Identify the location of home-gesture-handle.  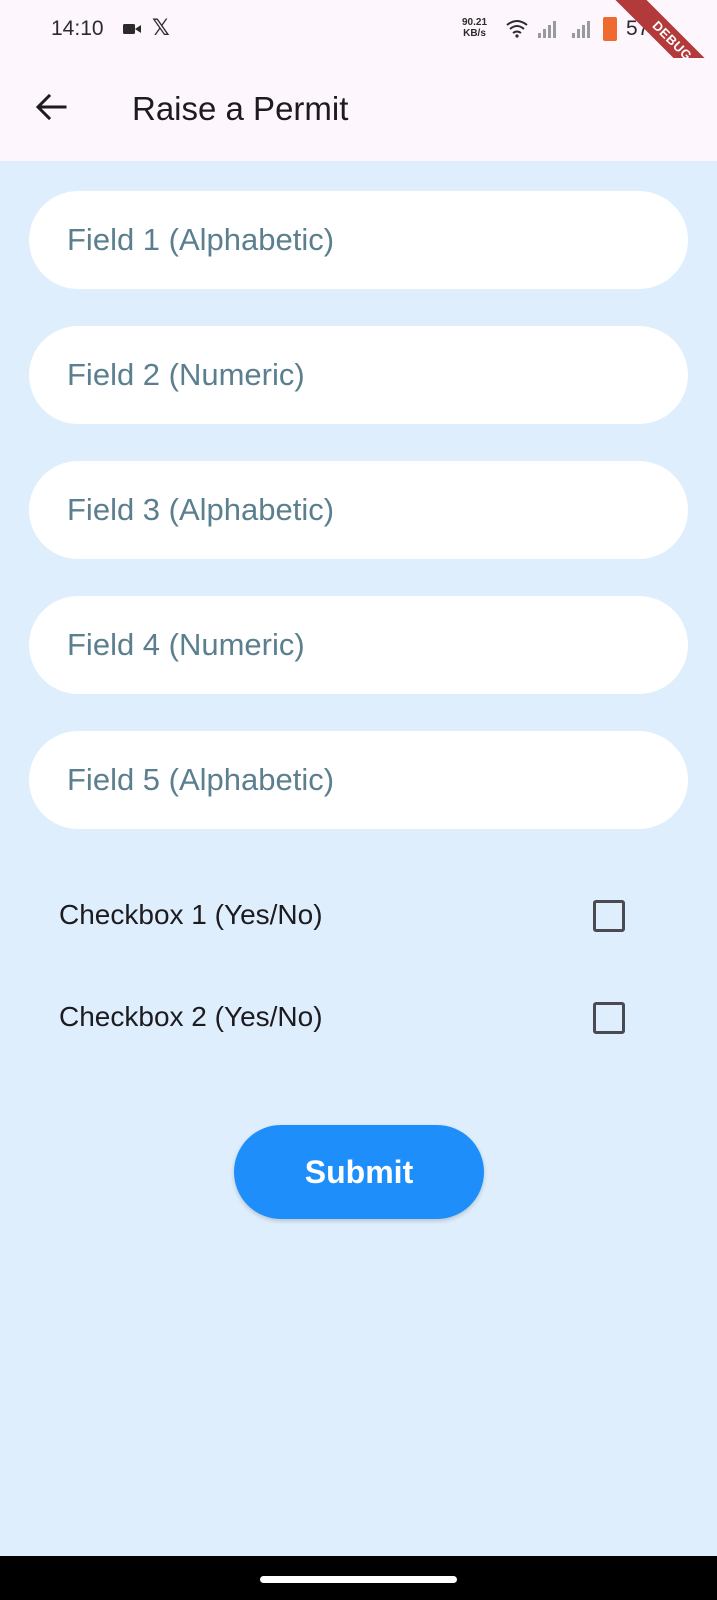
(358, 1579).